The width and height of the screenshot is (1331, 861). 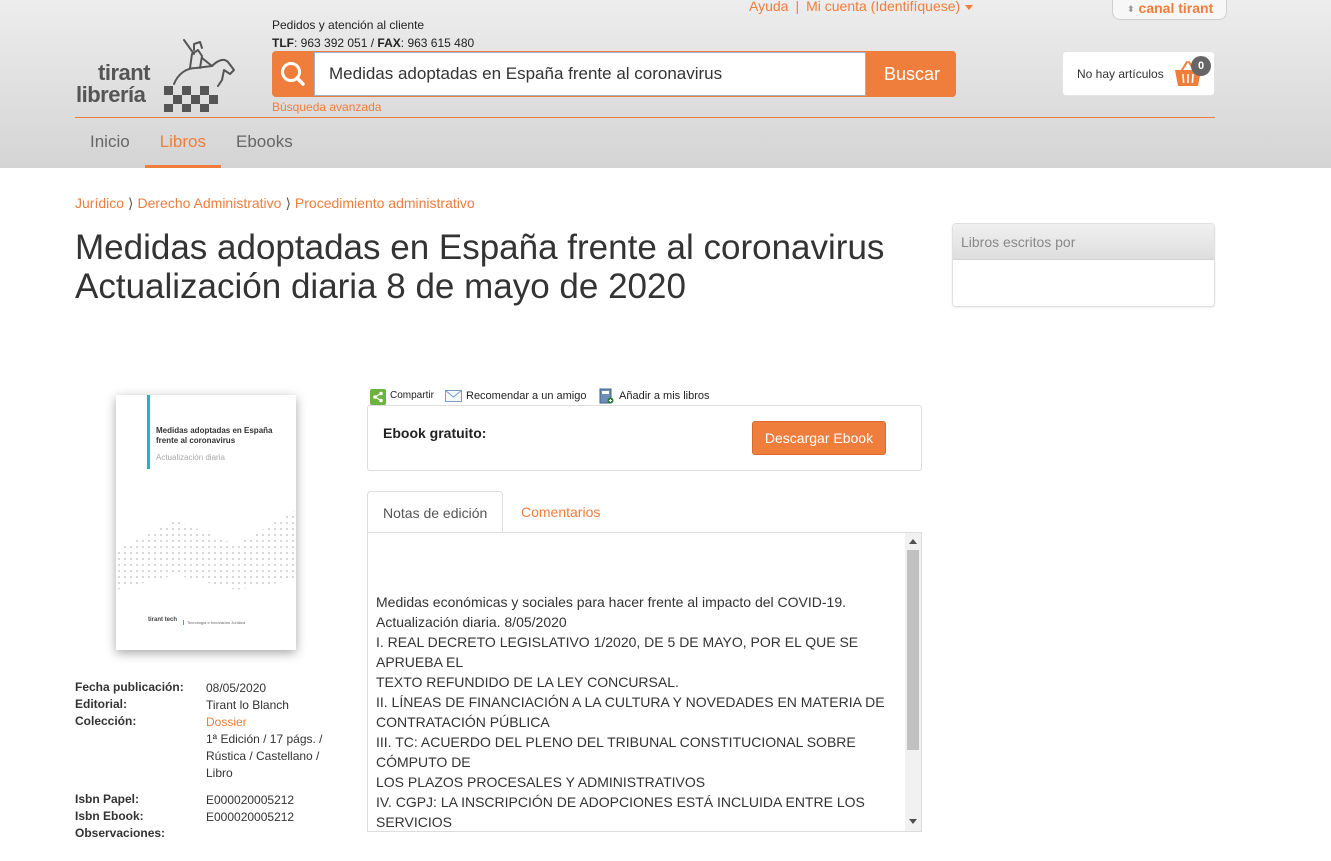 What do you see at coordinates (199, 75) in the screenshot?
I see `knight-logo-icon` at bounding box center [199, 75].